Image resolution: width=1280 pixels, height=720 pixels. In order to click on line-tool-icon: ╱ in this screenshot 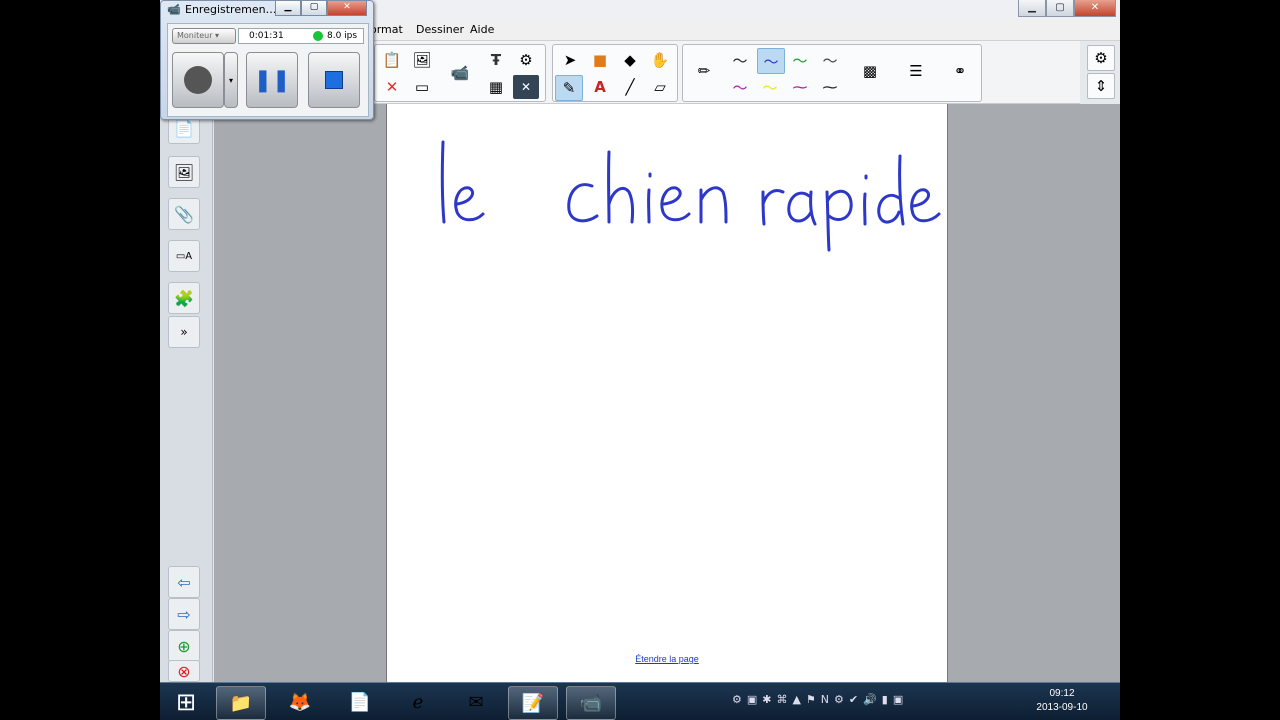, I will do `click(630, 87)`.